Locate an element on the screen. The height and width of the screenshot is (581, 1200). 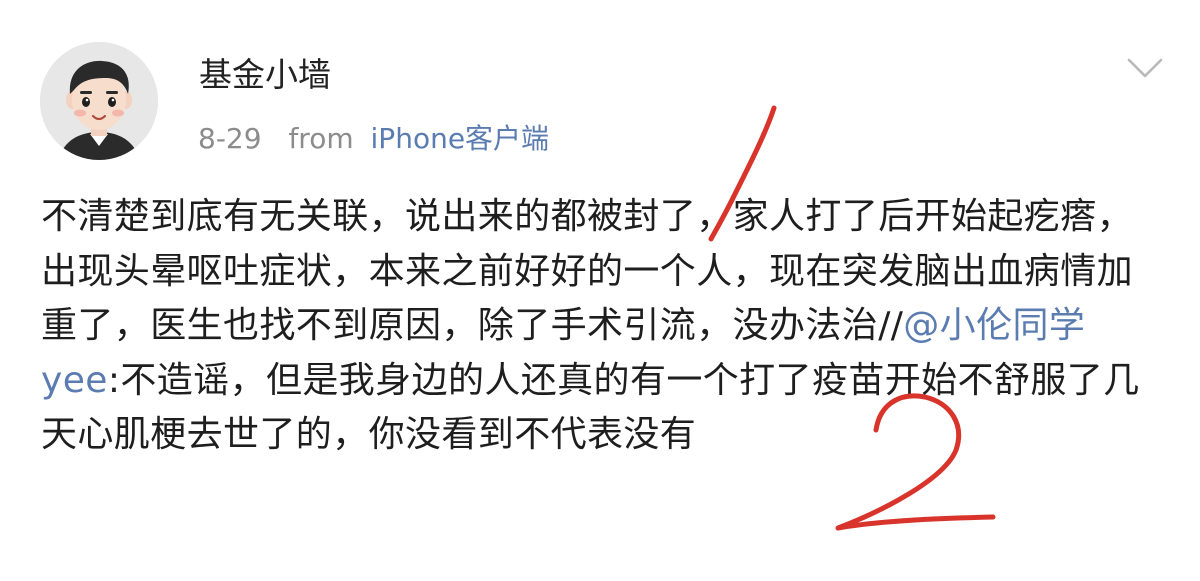
post-meta: 8-29 from iPhone客户端 is located at coordinates (373, 139).